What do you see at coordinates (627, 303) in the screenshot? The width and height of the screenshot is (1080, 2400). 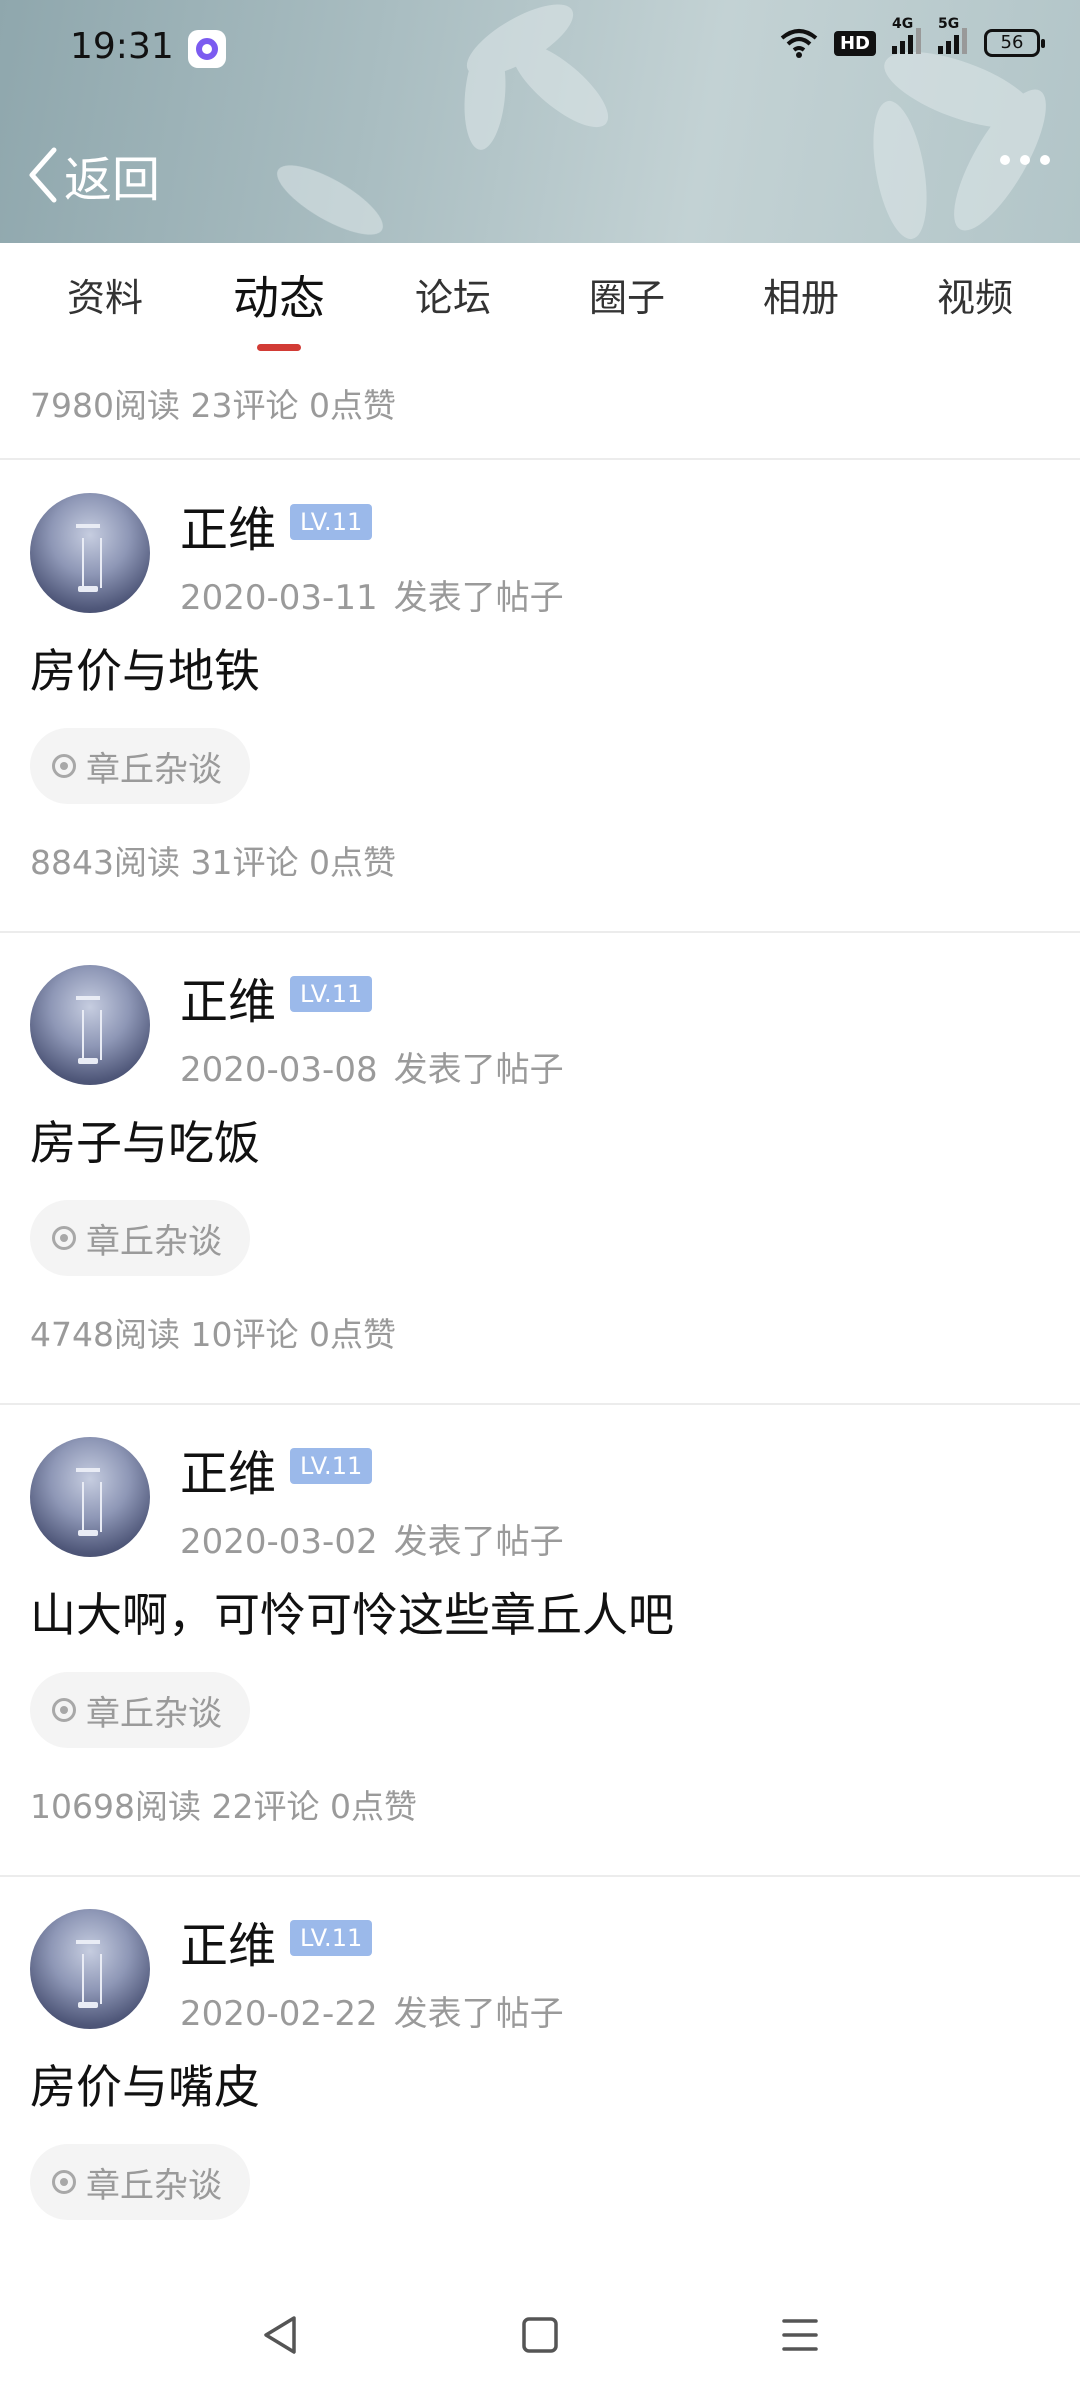 I see `tab-circle: 圈子` at bounding box center [627, 303].